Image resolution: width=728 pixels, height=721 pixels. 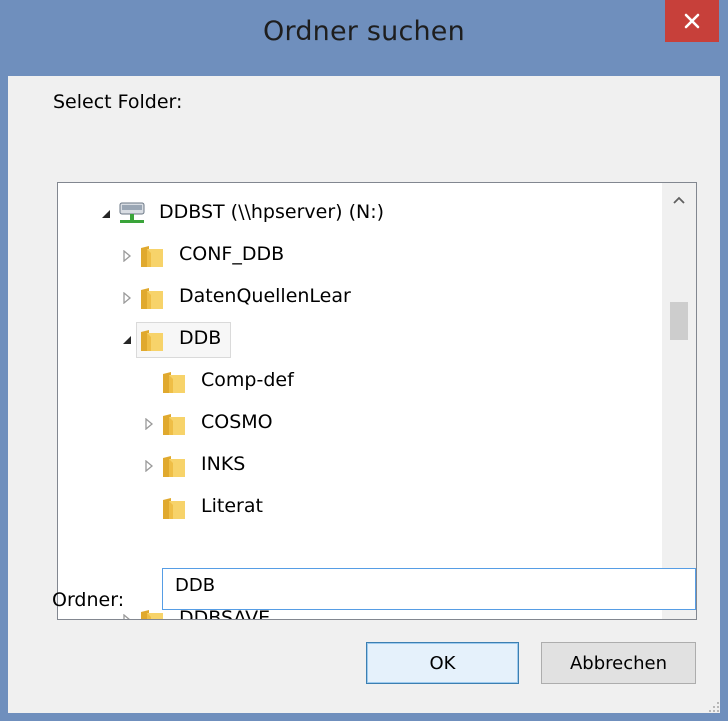 I want to click on tree-item-conf-ddb: CONF_DDB, so click(x=358, y=256).